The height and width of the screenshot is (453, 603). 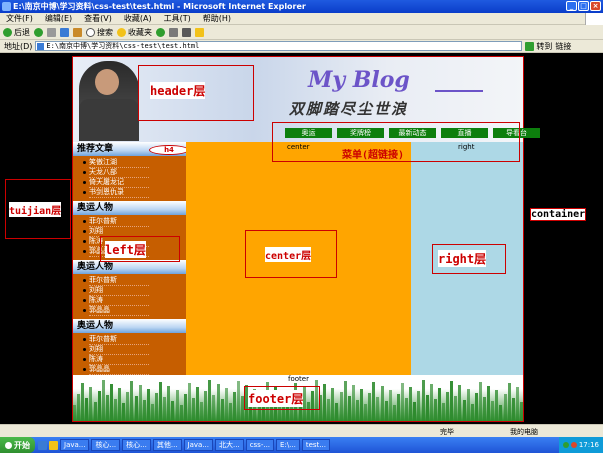 I want to click on window-controls: _ □ ×, so click(x=583, y=6).